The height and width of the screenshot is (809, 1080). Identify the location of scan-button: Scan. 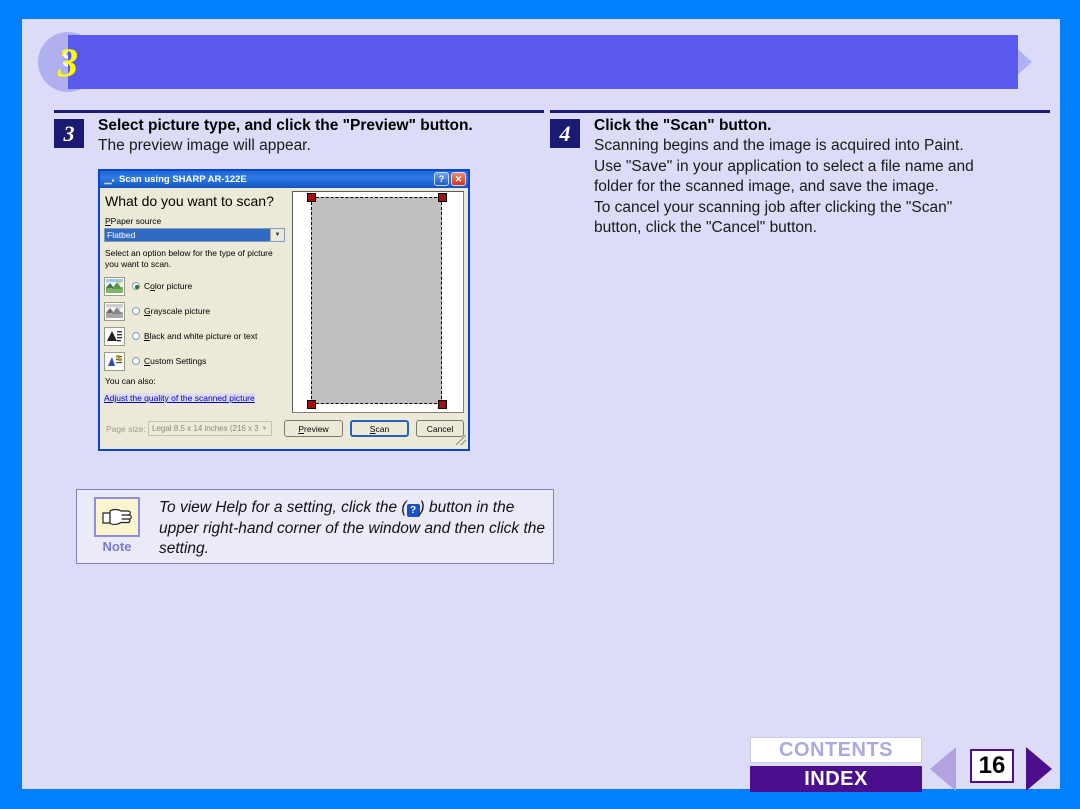
(379, 428).